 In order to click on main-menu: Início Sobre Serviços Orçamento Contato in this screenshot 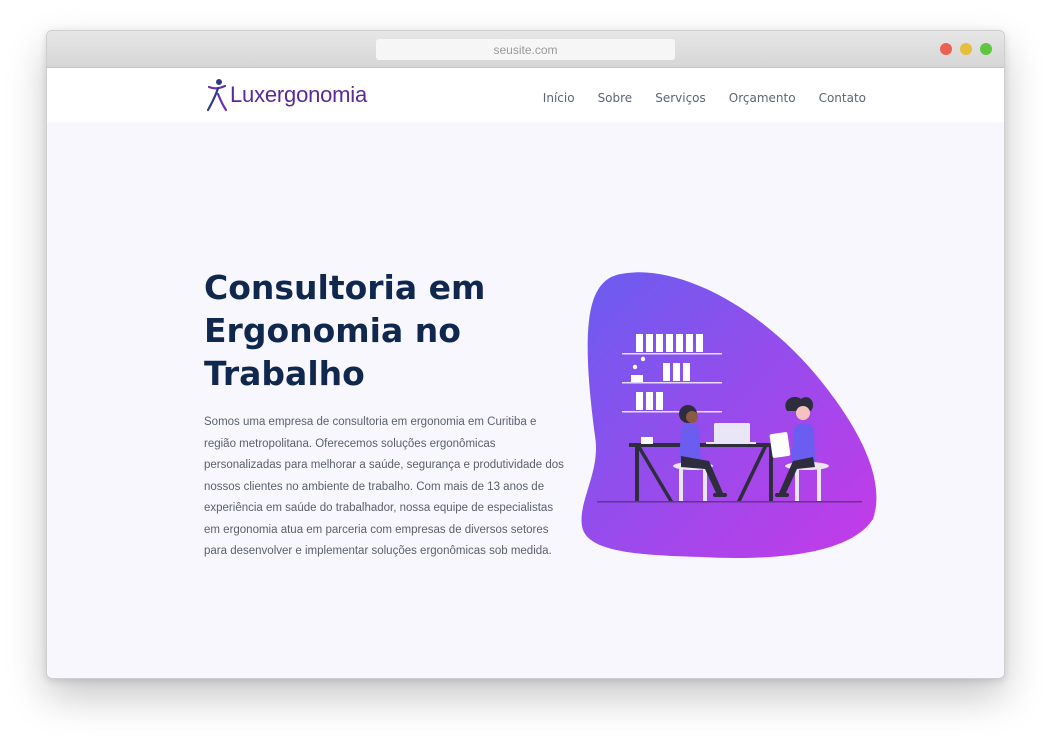, I will do `click(704, 98)`.